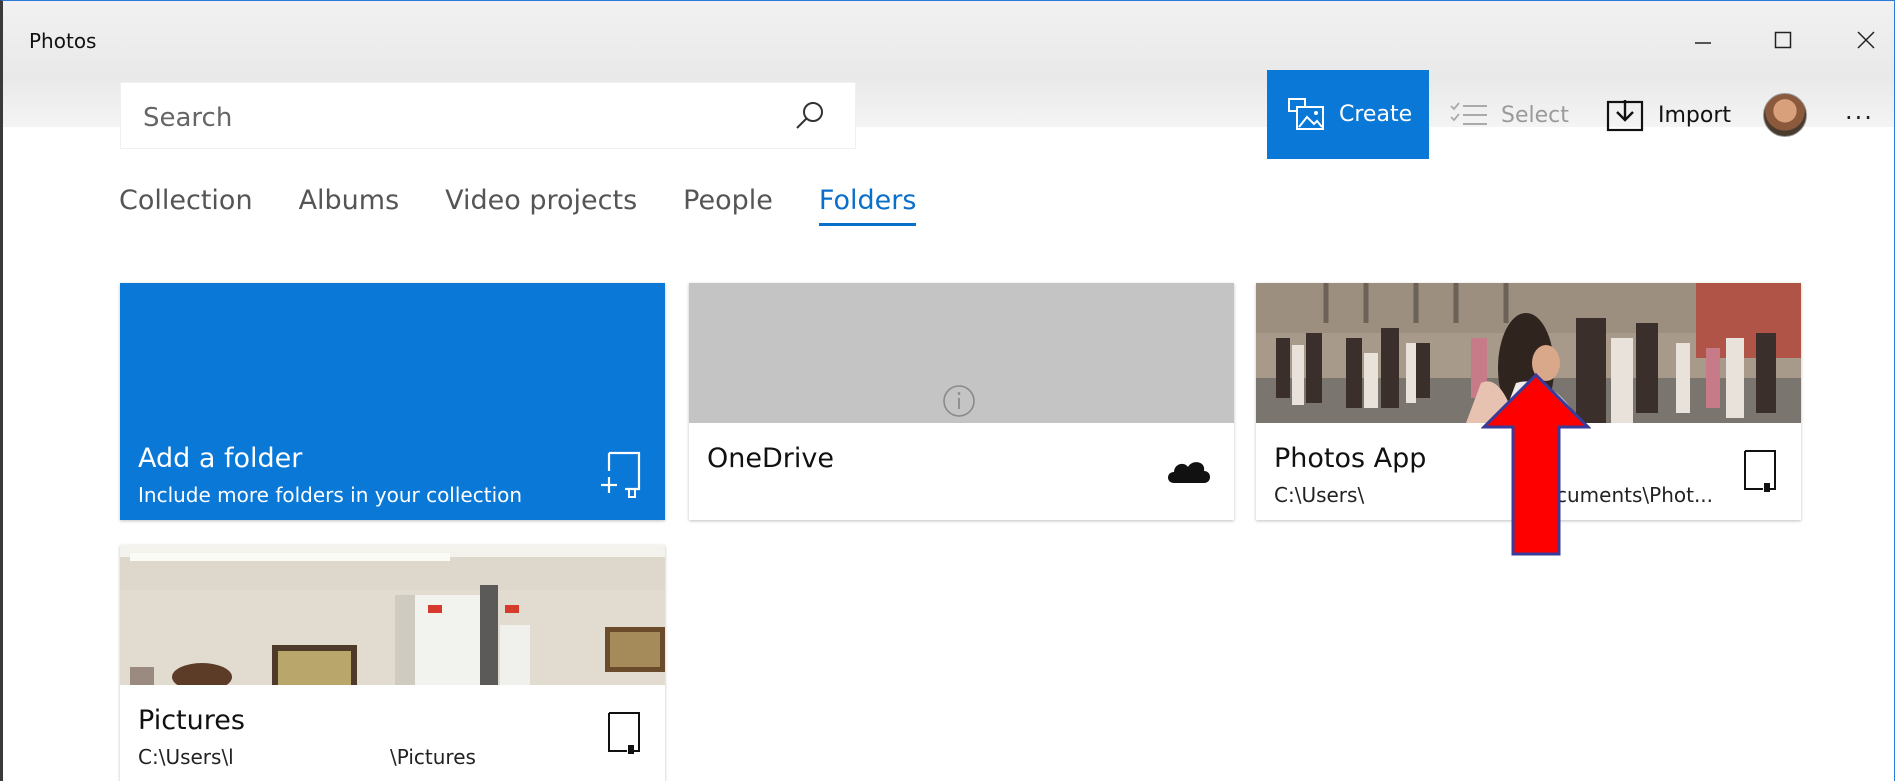 This screenshot has height=781, width=1895. What do you see at coordinates (220, 458) in the screenshot?
I see `tile-title: Add a folder` at bounding box center [220, 458].